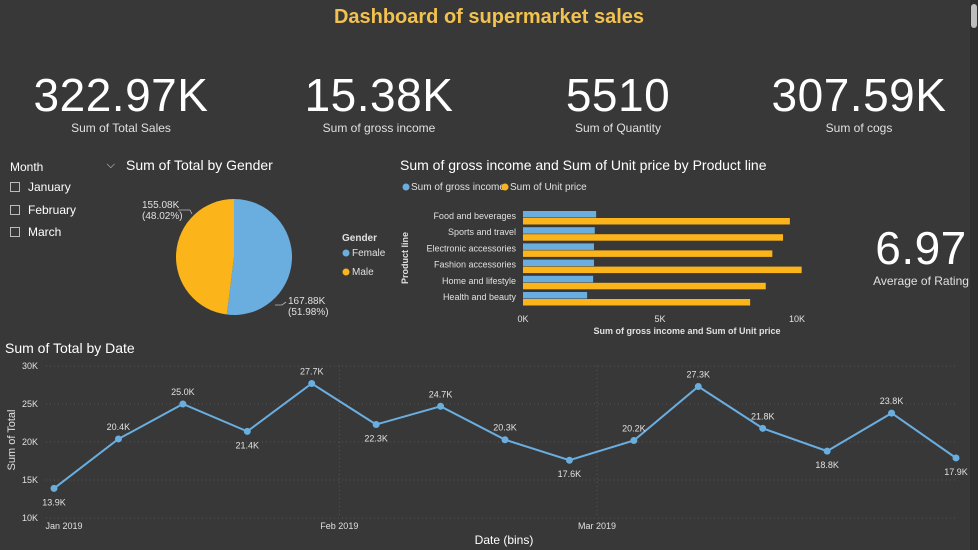 The height and width of the screenshot is (550, 978). I want to click on scrollbar-thumb, so click(974, 16).